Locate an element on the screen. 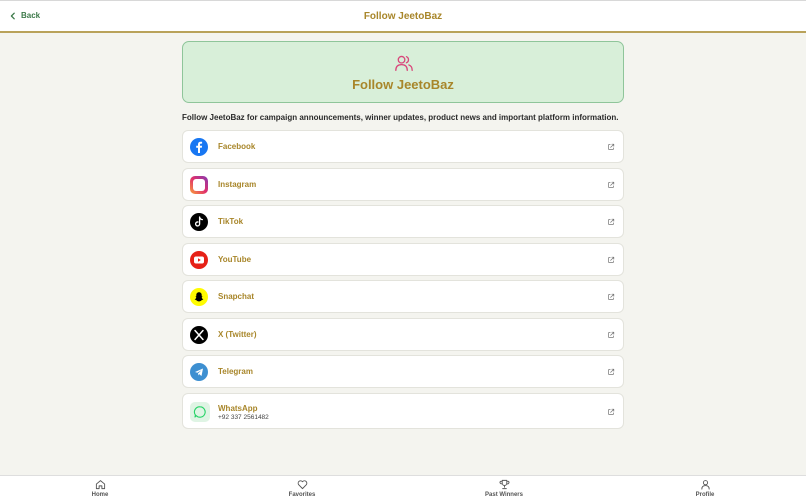  social-item-tiktok: TikTok is located at coordinates (403, 221).